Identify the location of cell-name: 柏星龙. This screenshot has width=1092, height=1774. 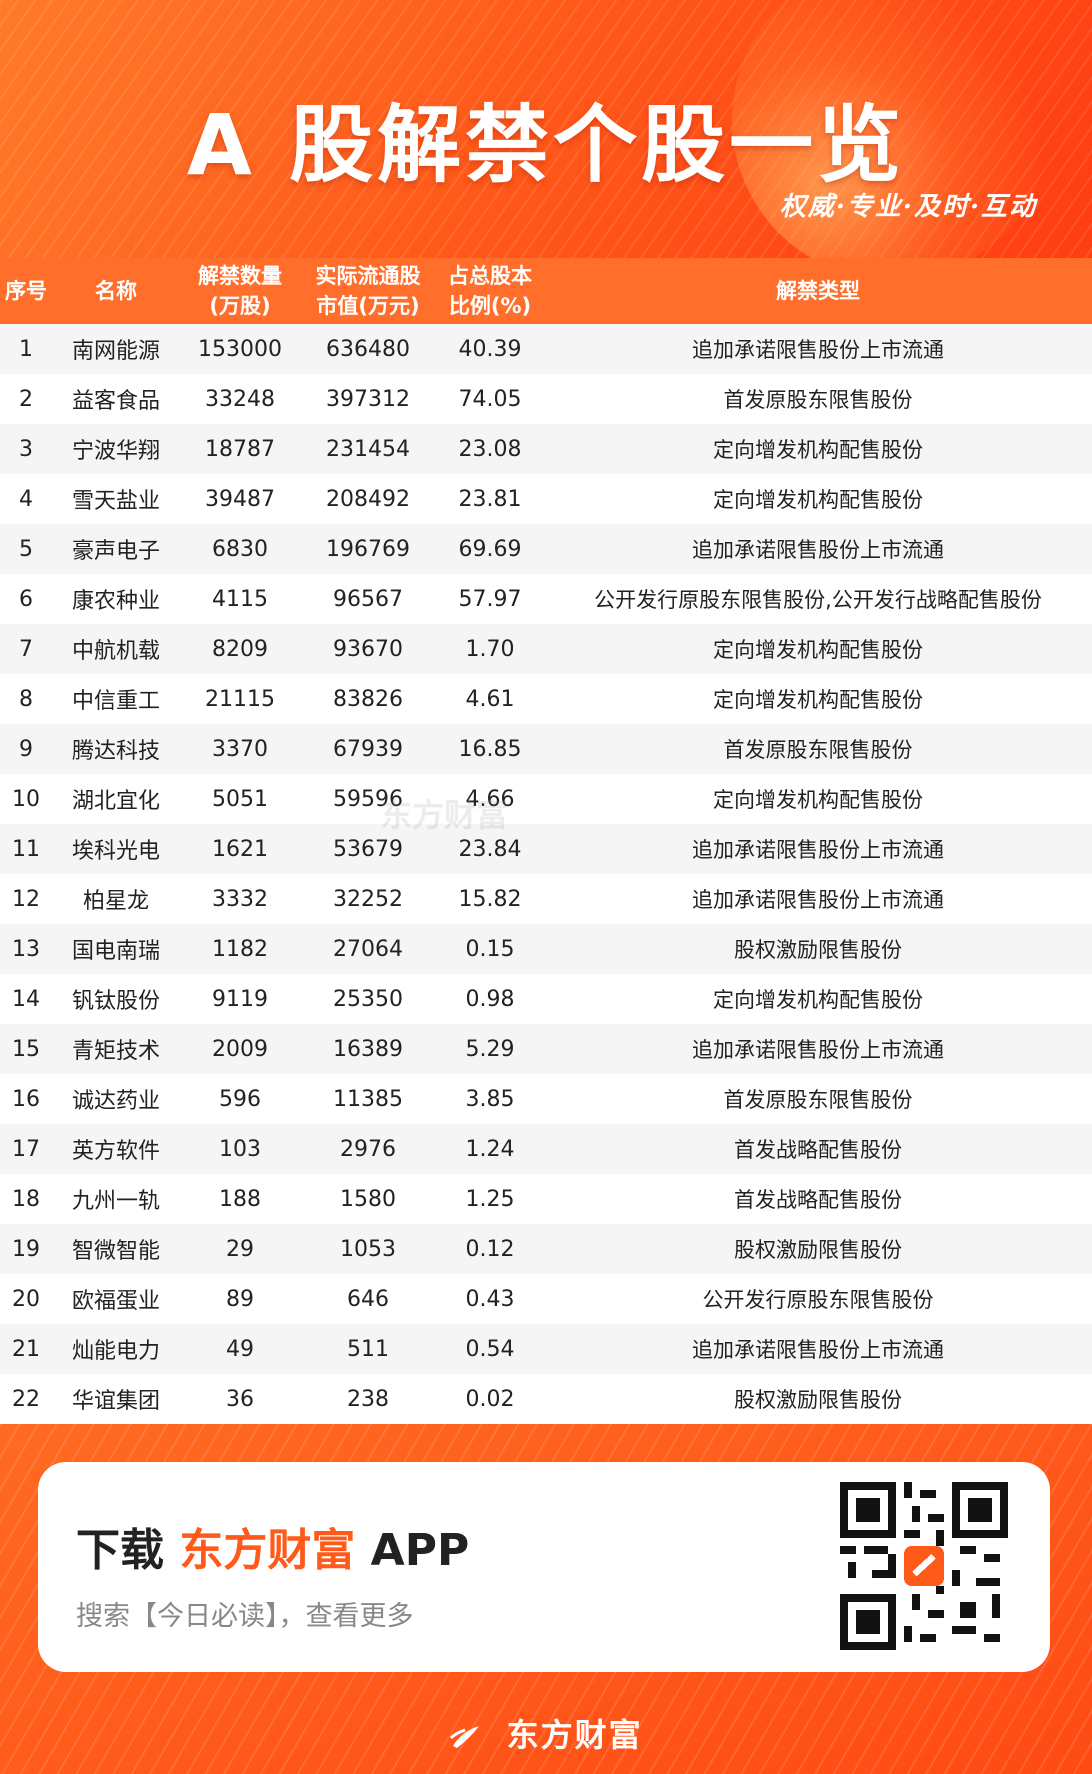
(116, 899).